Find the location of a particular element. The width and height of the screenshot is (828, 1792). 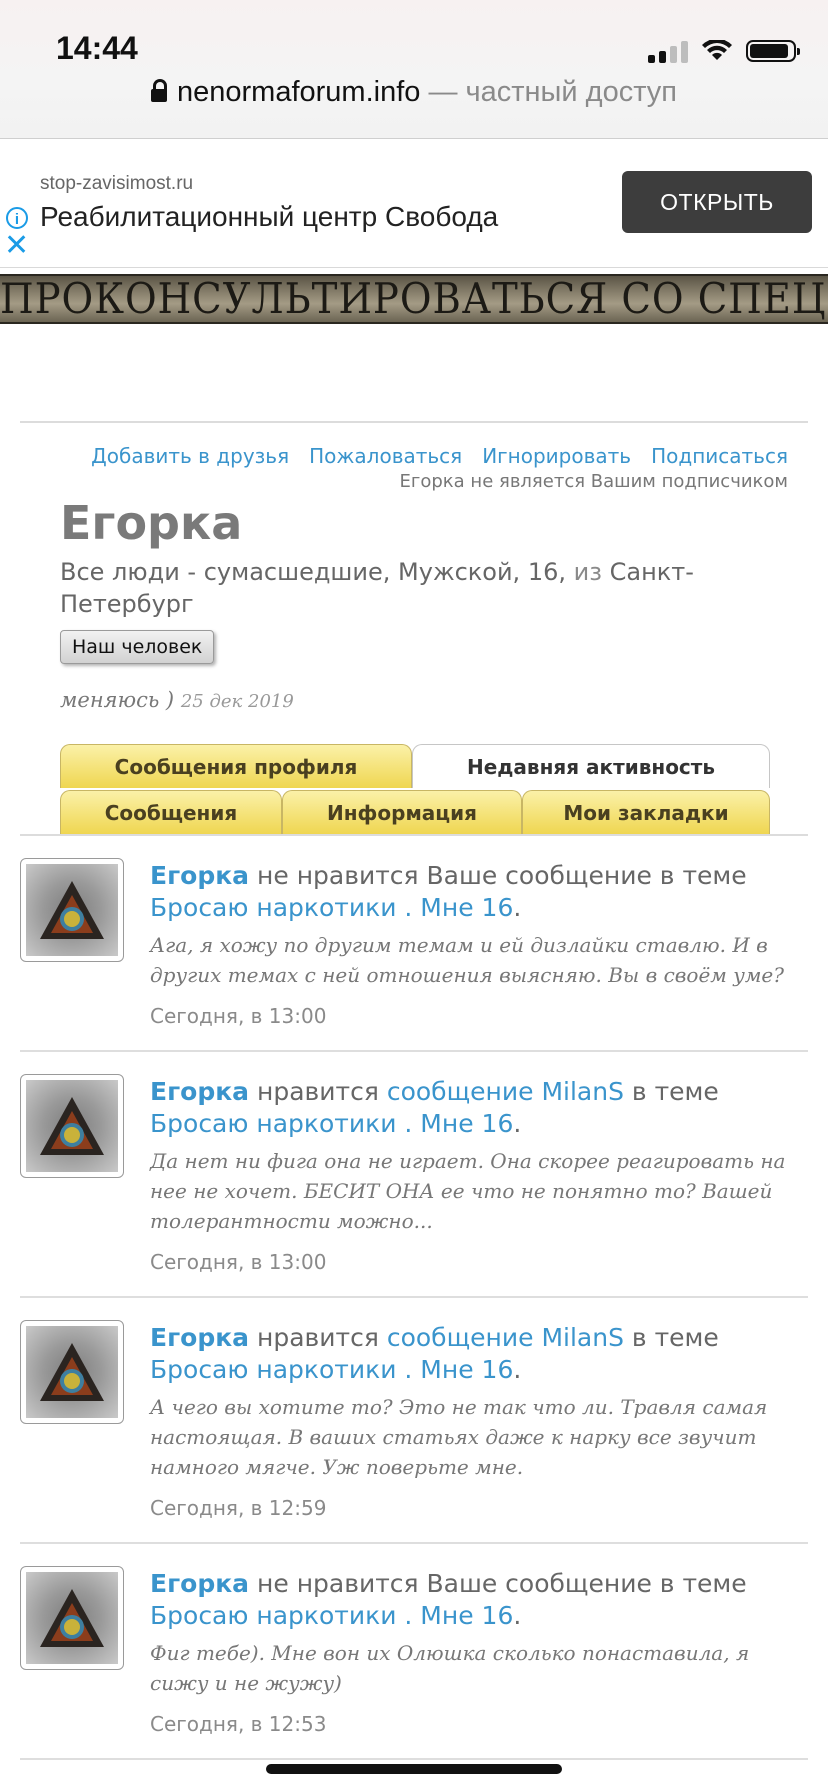

banner-image: ПРОКОНСУЛЬТИРОВАТЬСЯ СО СПЕЦИАЛИСТОМ is located at coordinates (414, 299).